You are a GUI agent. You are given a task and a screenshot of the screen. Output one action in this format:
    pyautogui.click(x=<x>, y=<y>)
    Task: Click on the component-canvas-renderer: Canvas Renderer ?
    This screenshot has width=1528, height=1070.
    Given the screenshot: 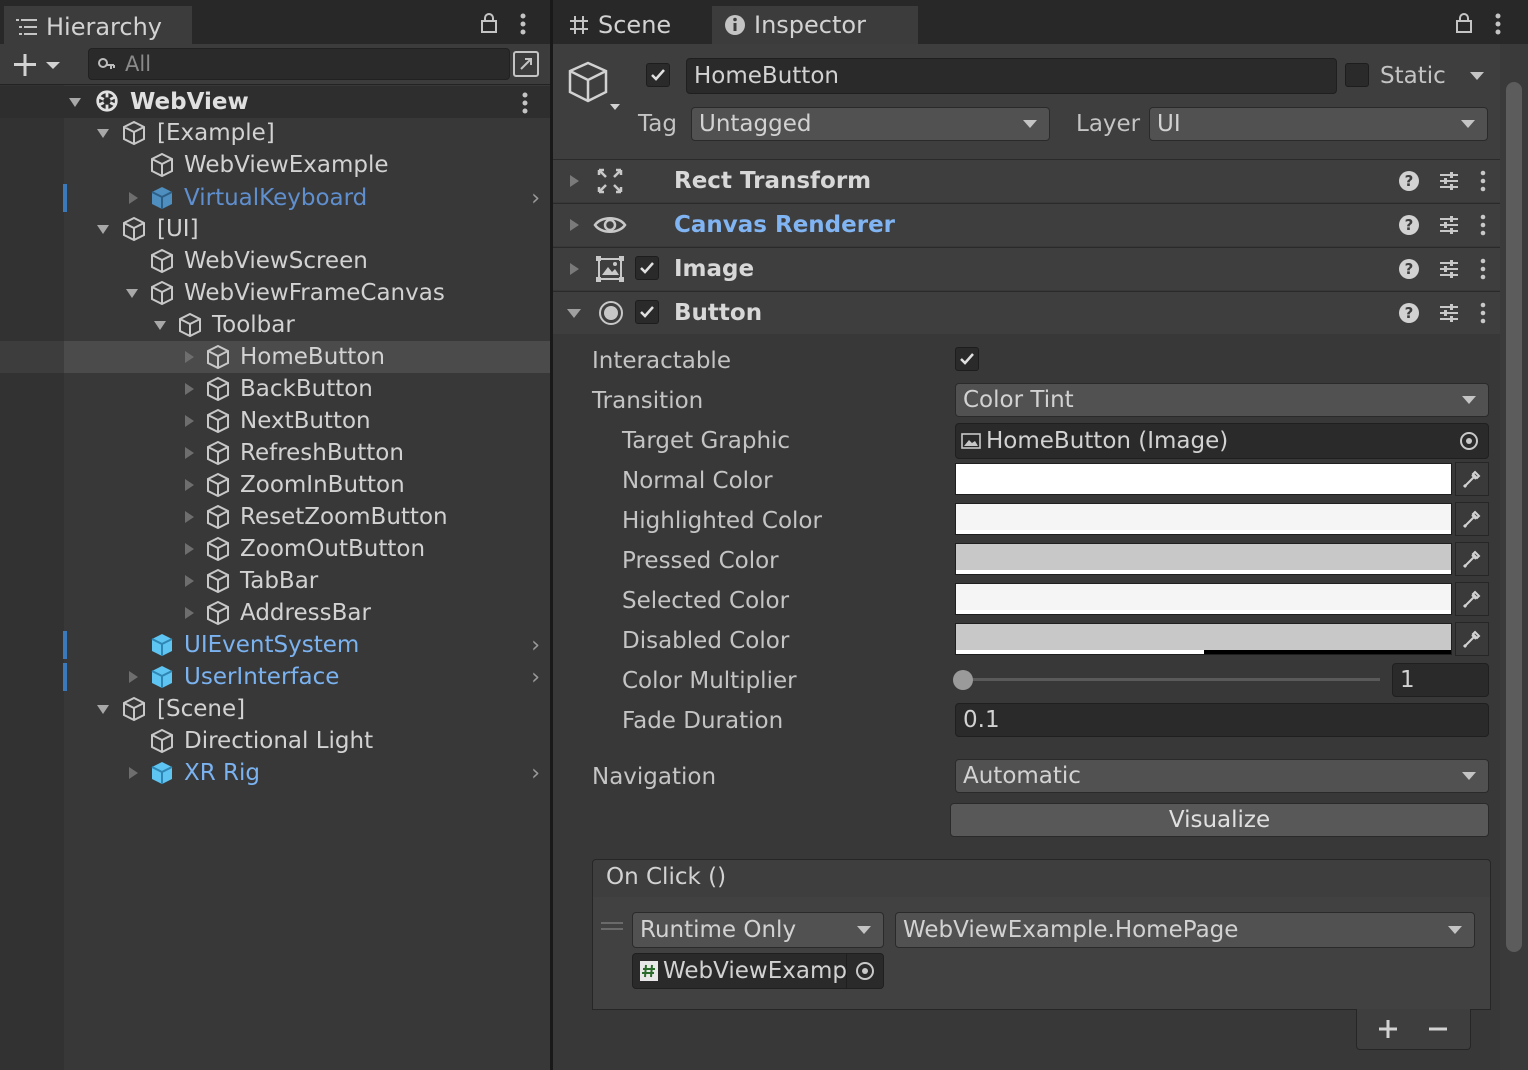 What is the action you would take?
    pyautogui.click(x=1026, y=224)
    